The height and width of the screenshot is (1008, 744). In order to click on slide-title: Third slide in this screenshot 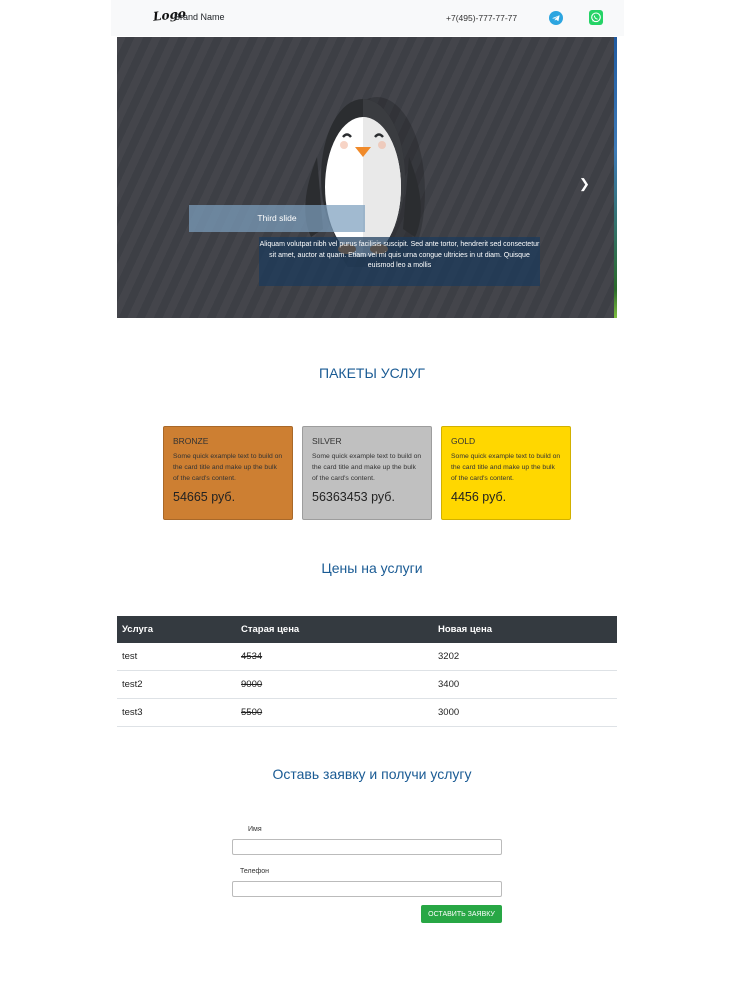, I will do `click(277, 218)`.